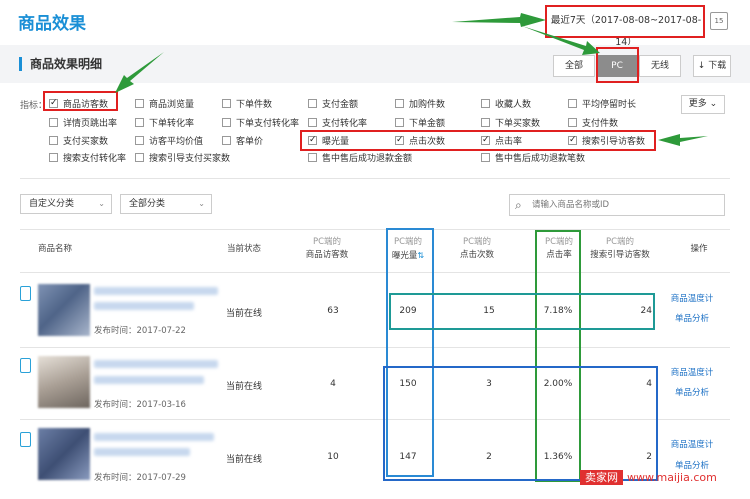 This screenshot has height=499, width=750. Describe the element at coordinates (672, 477) in the screenshot. I see `watermark-right: www.maijia.com` at that location.